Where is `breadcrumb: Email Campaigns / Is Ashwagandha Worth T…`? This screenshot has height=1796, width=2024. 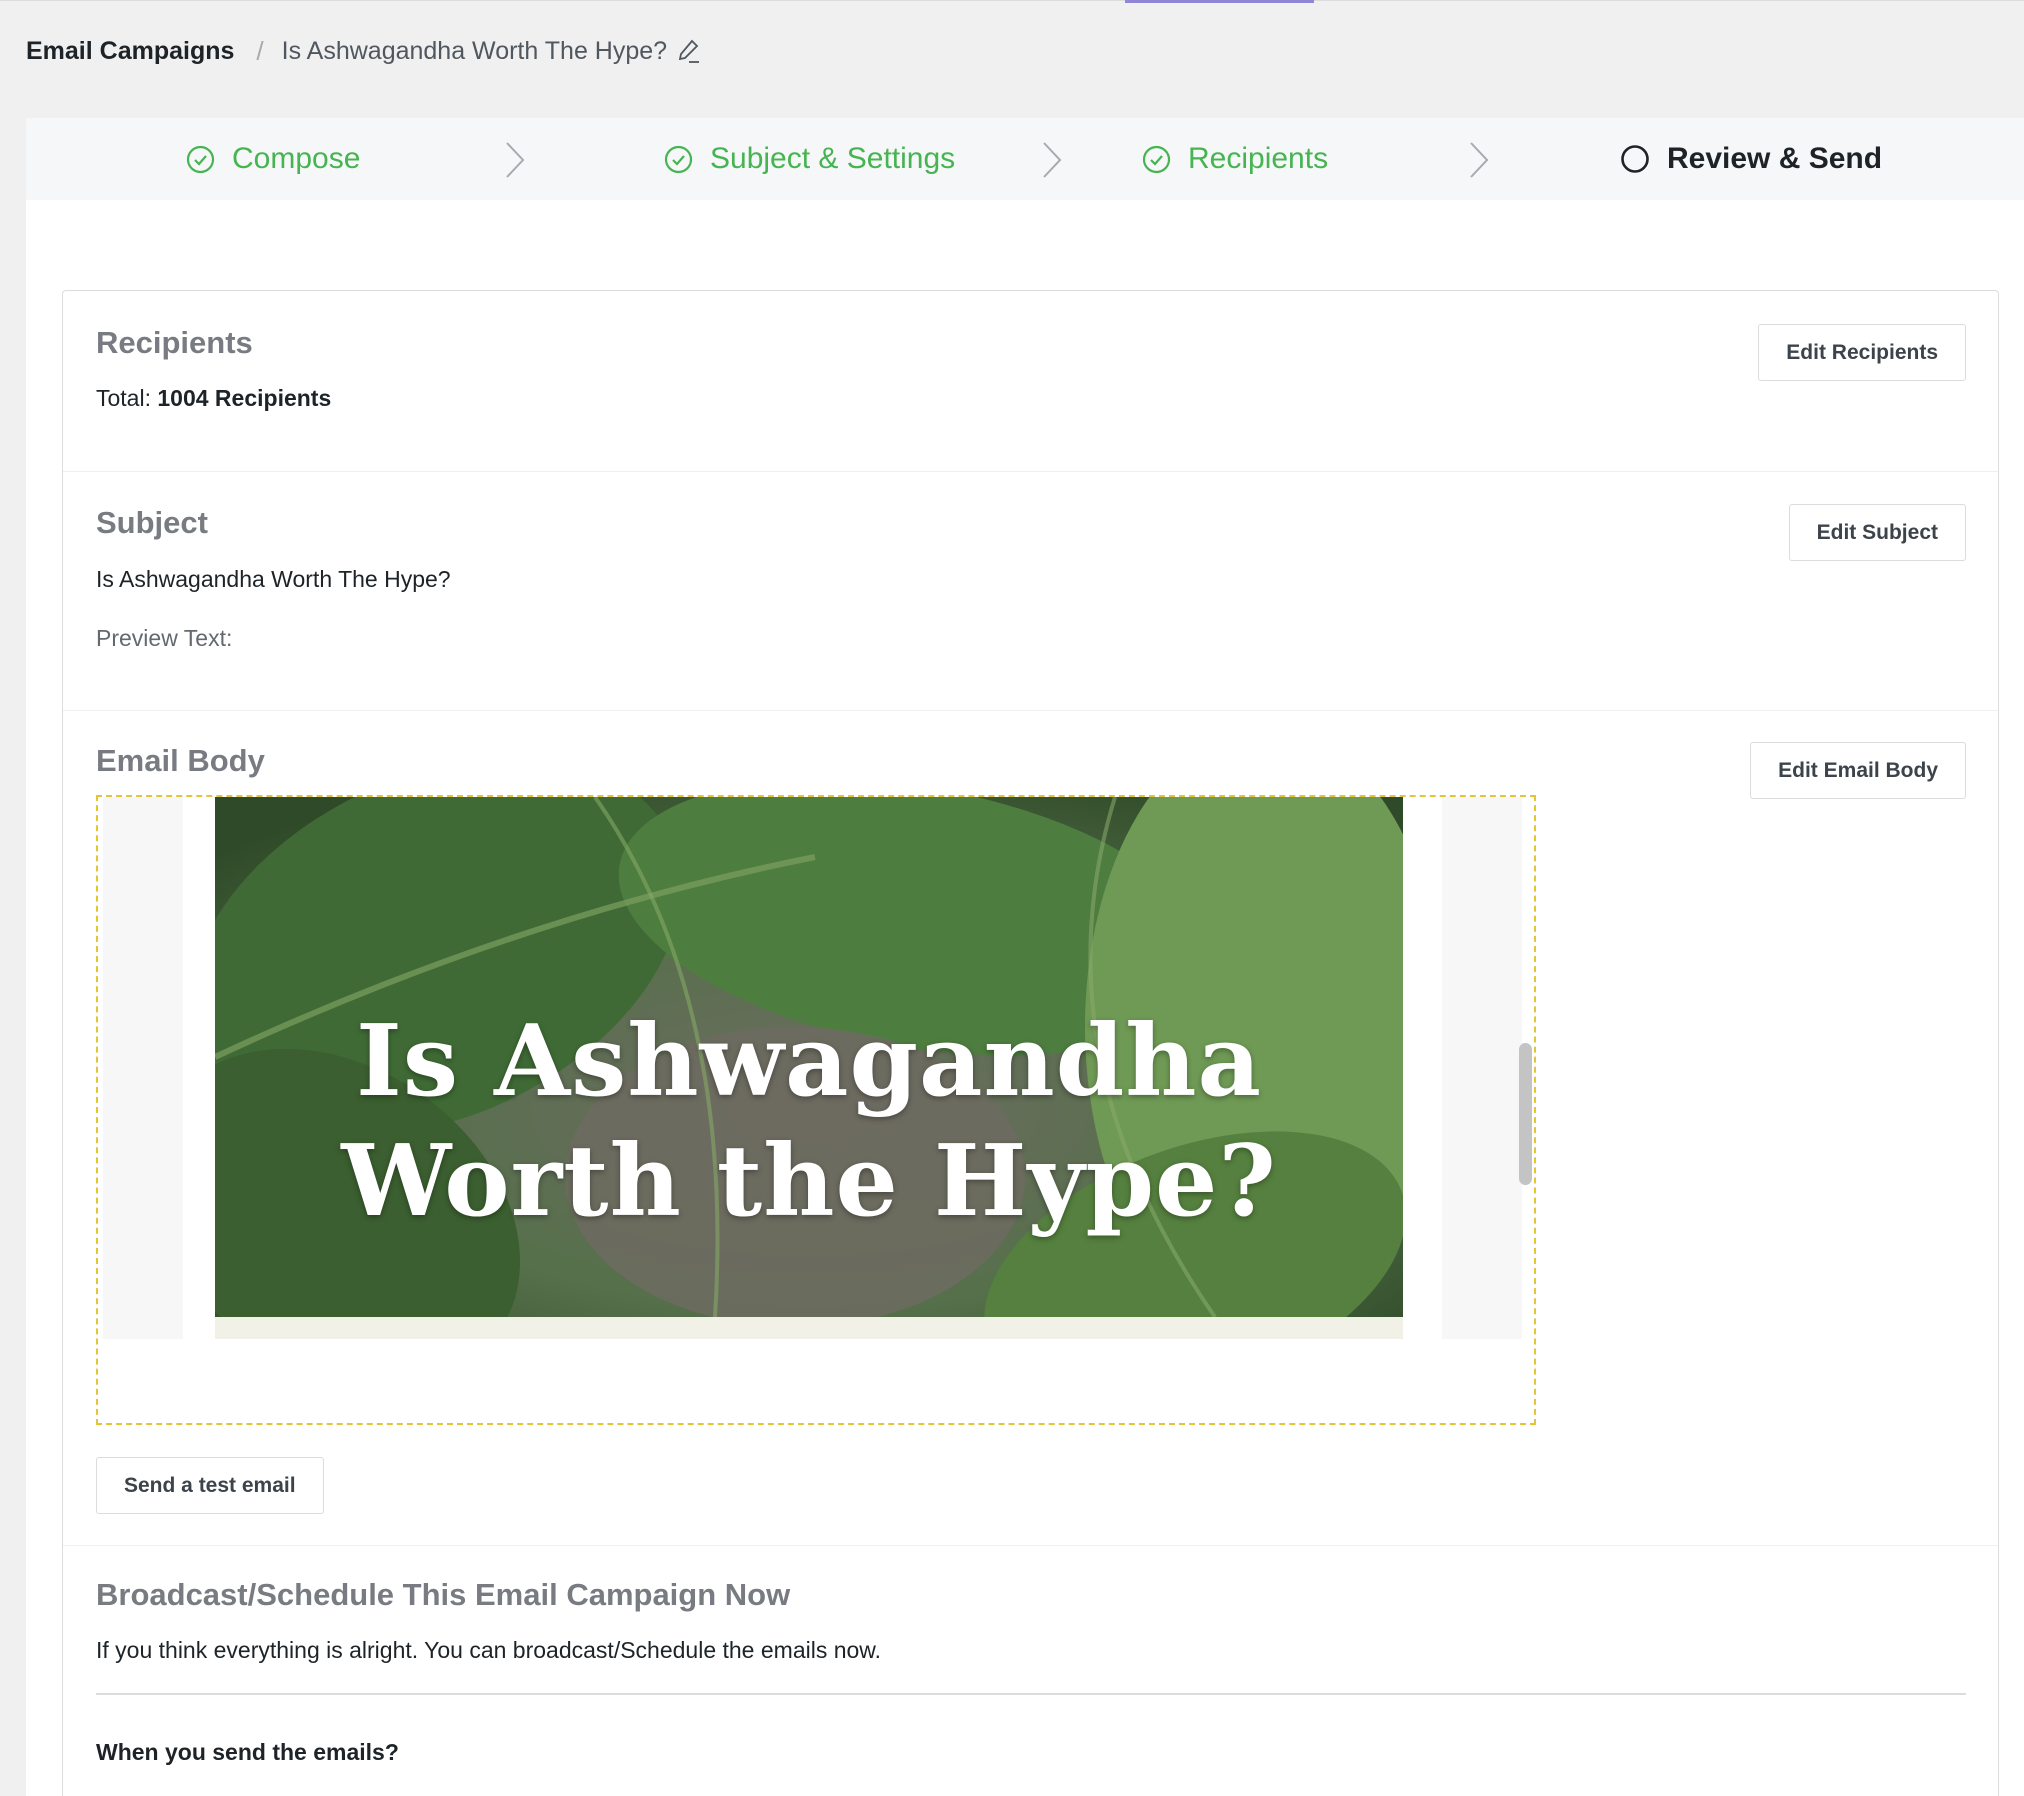 breadcrumb: Email Campaigns / Is Ashwagandha Worth T… is located at coordinates (363, 51).